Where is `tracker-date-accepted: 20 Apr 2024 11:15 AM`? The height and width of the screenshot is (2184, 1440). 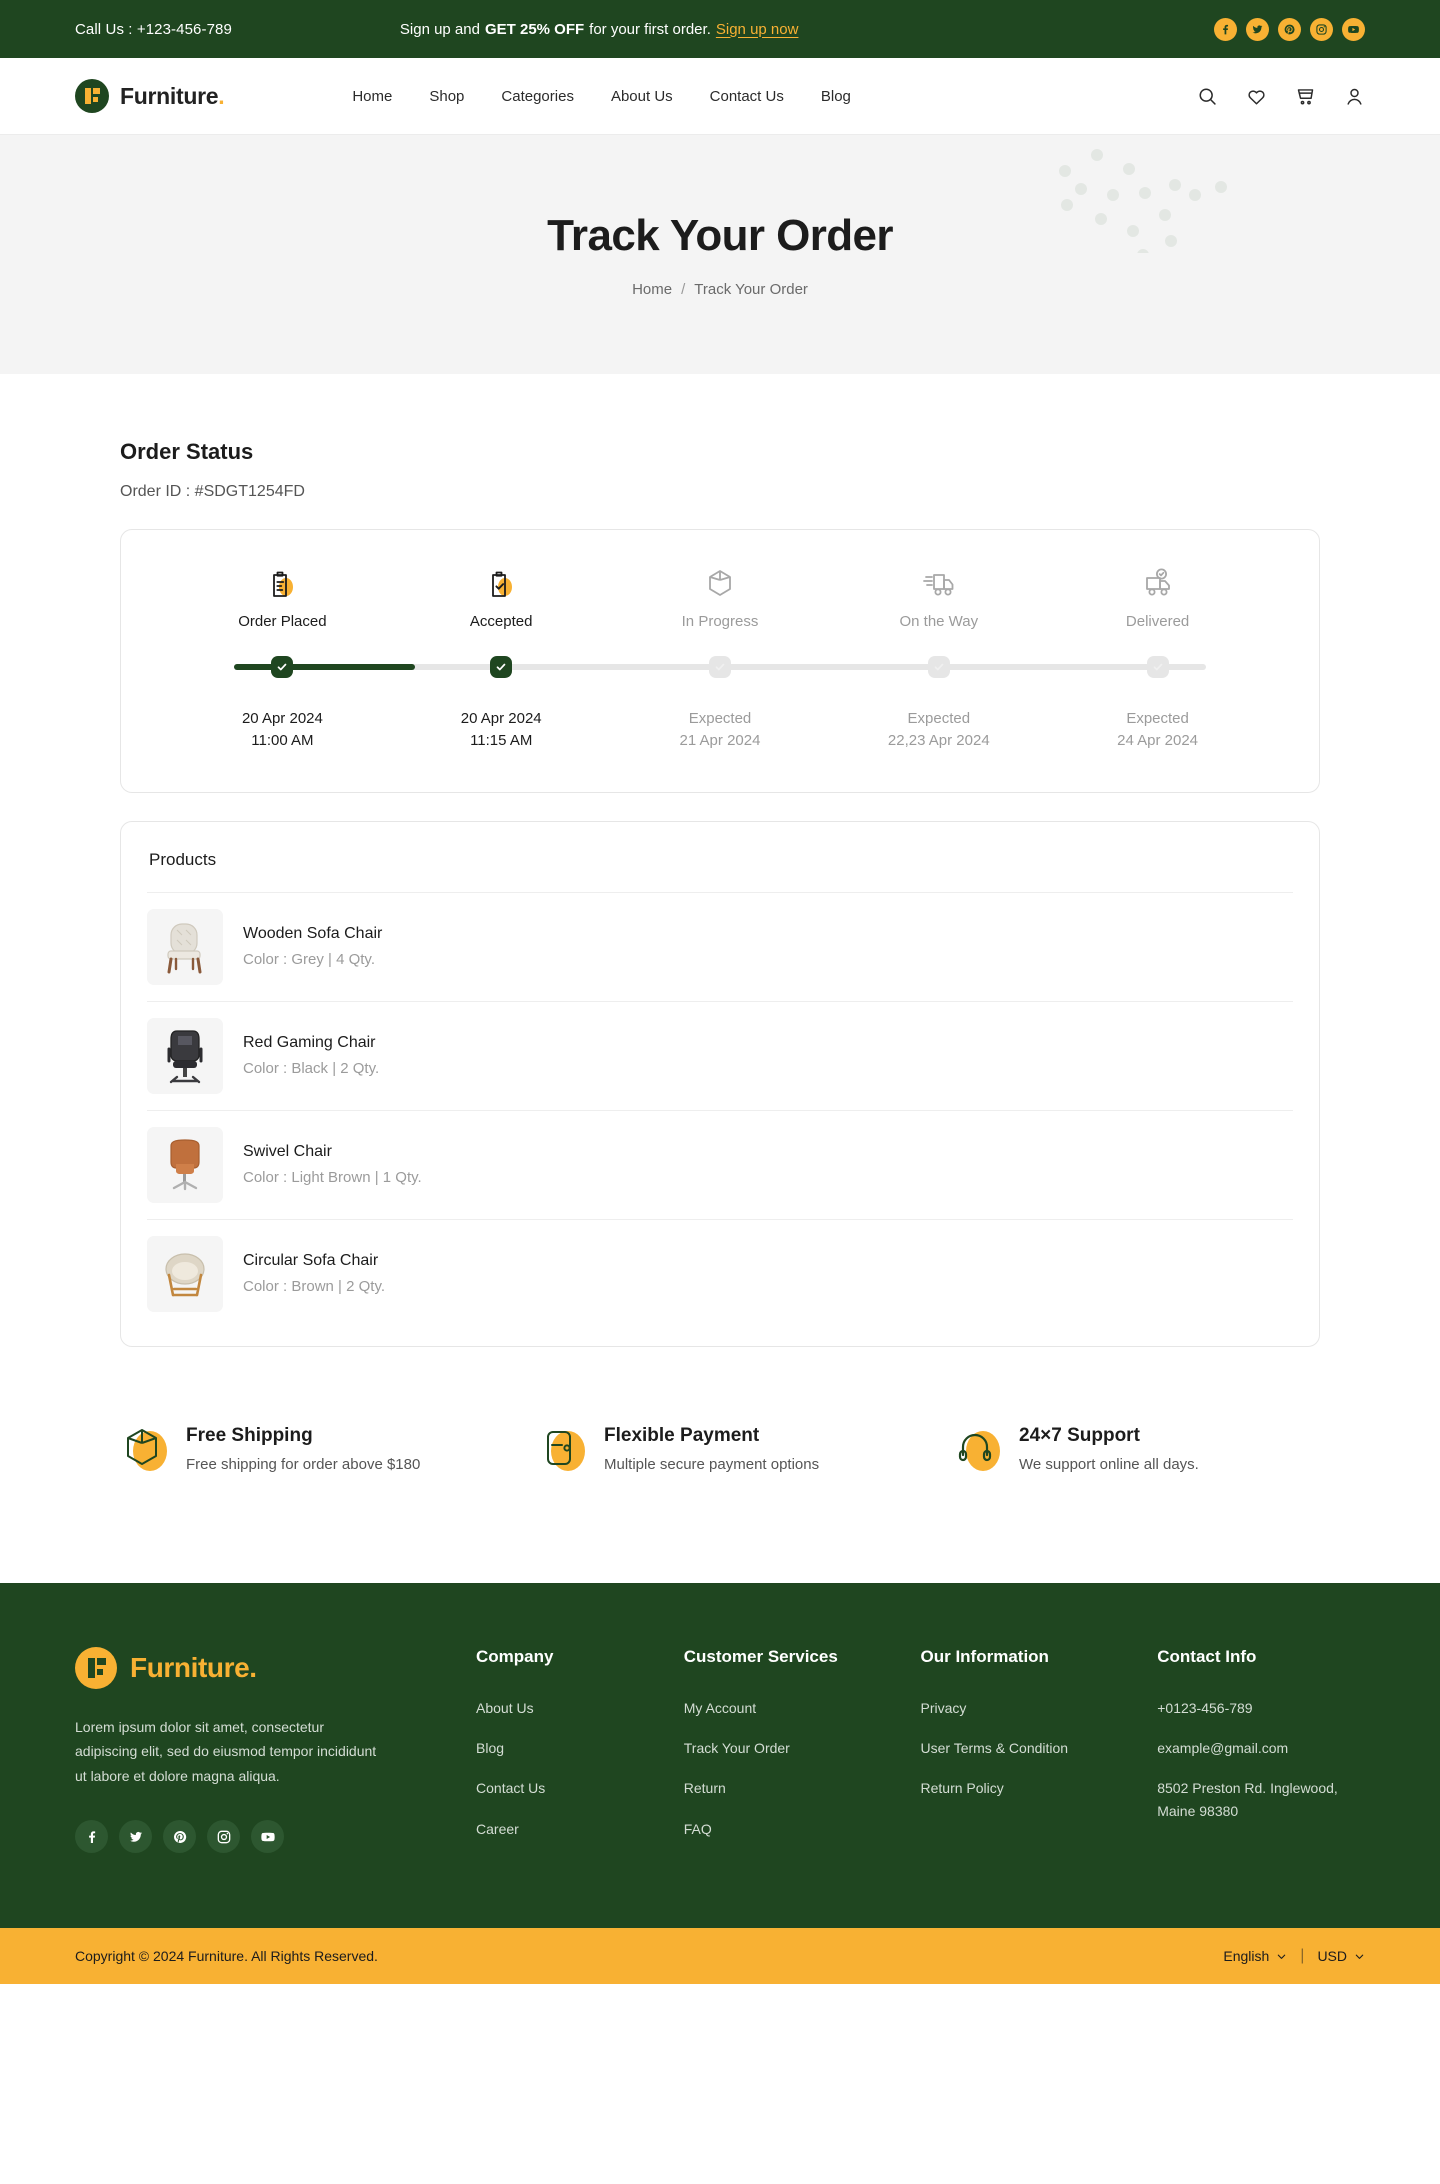 tracker-date-accepted: 20 Apr 2024 11:15 AM is located at coordinates (501, 730).